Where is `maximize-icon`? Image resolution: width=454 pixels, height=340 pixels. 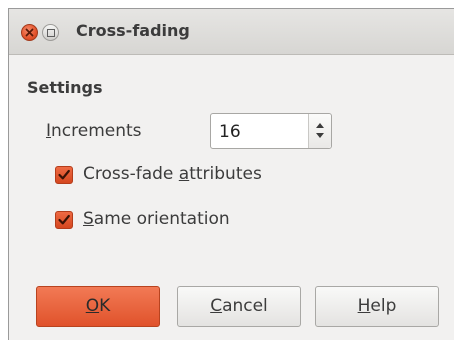
maximize-icon is located at coordinates (51, 33).